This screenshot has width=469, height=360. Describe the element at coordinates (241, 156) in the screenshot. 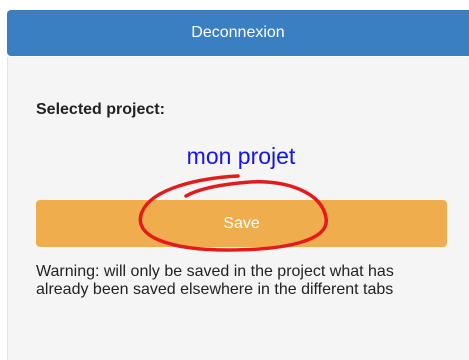

I see `project-name: mon projet` at that location.